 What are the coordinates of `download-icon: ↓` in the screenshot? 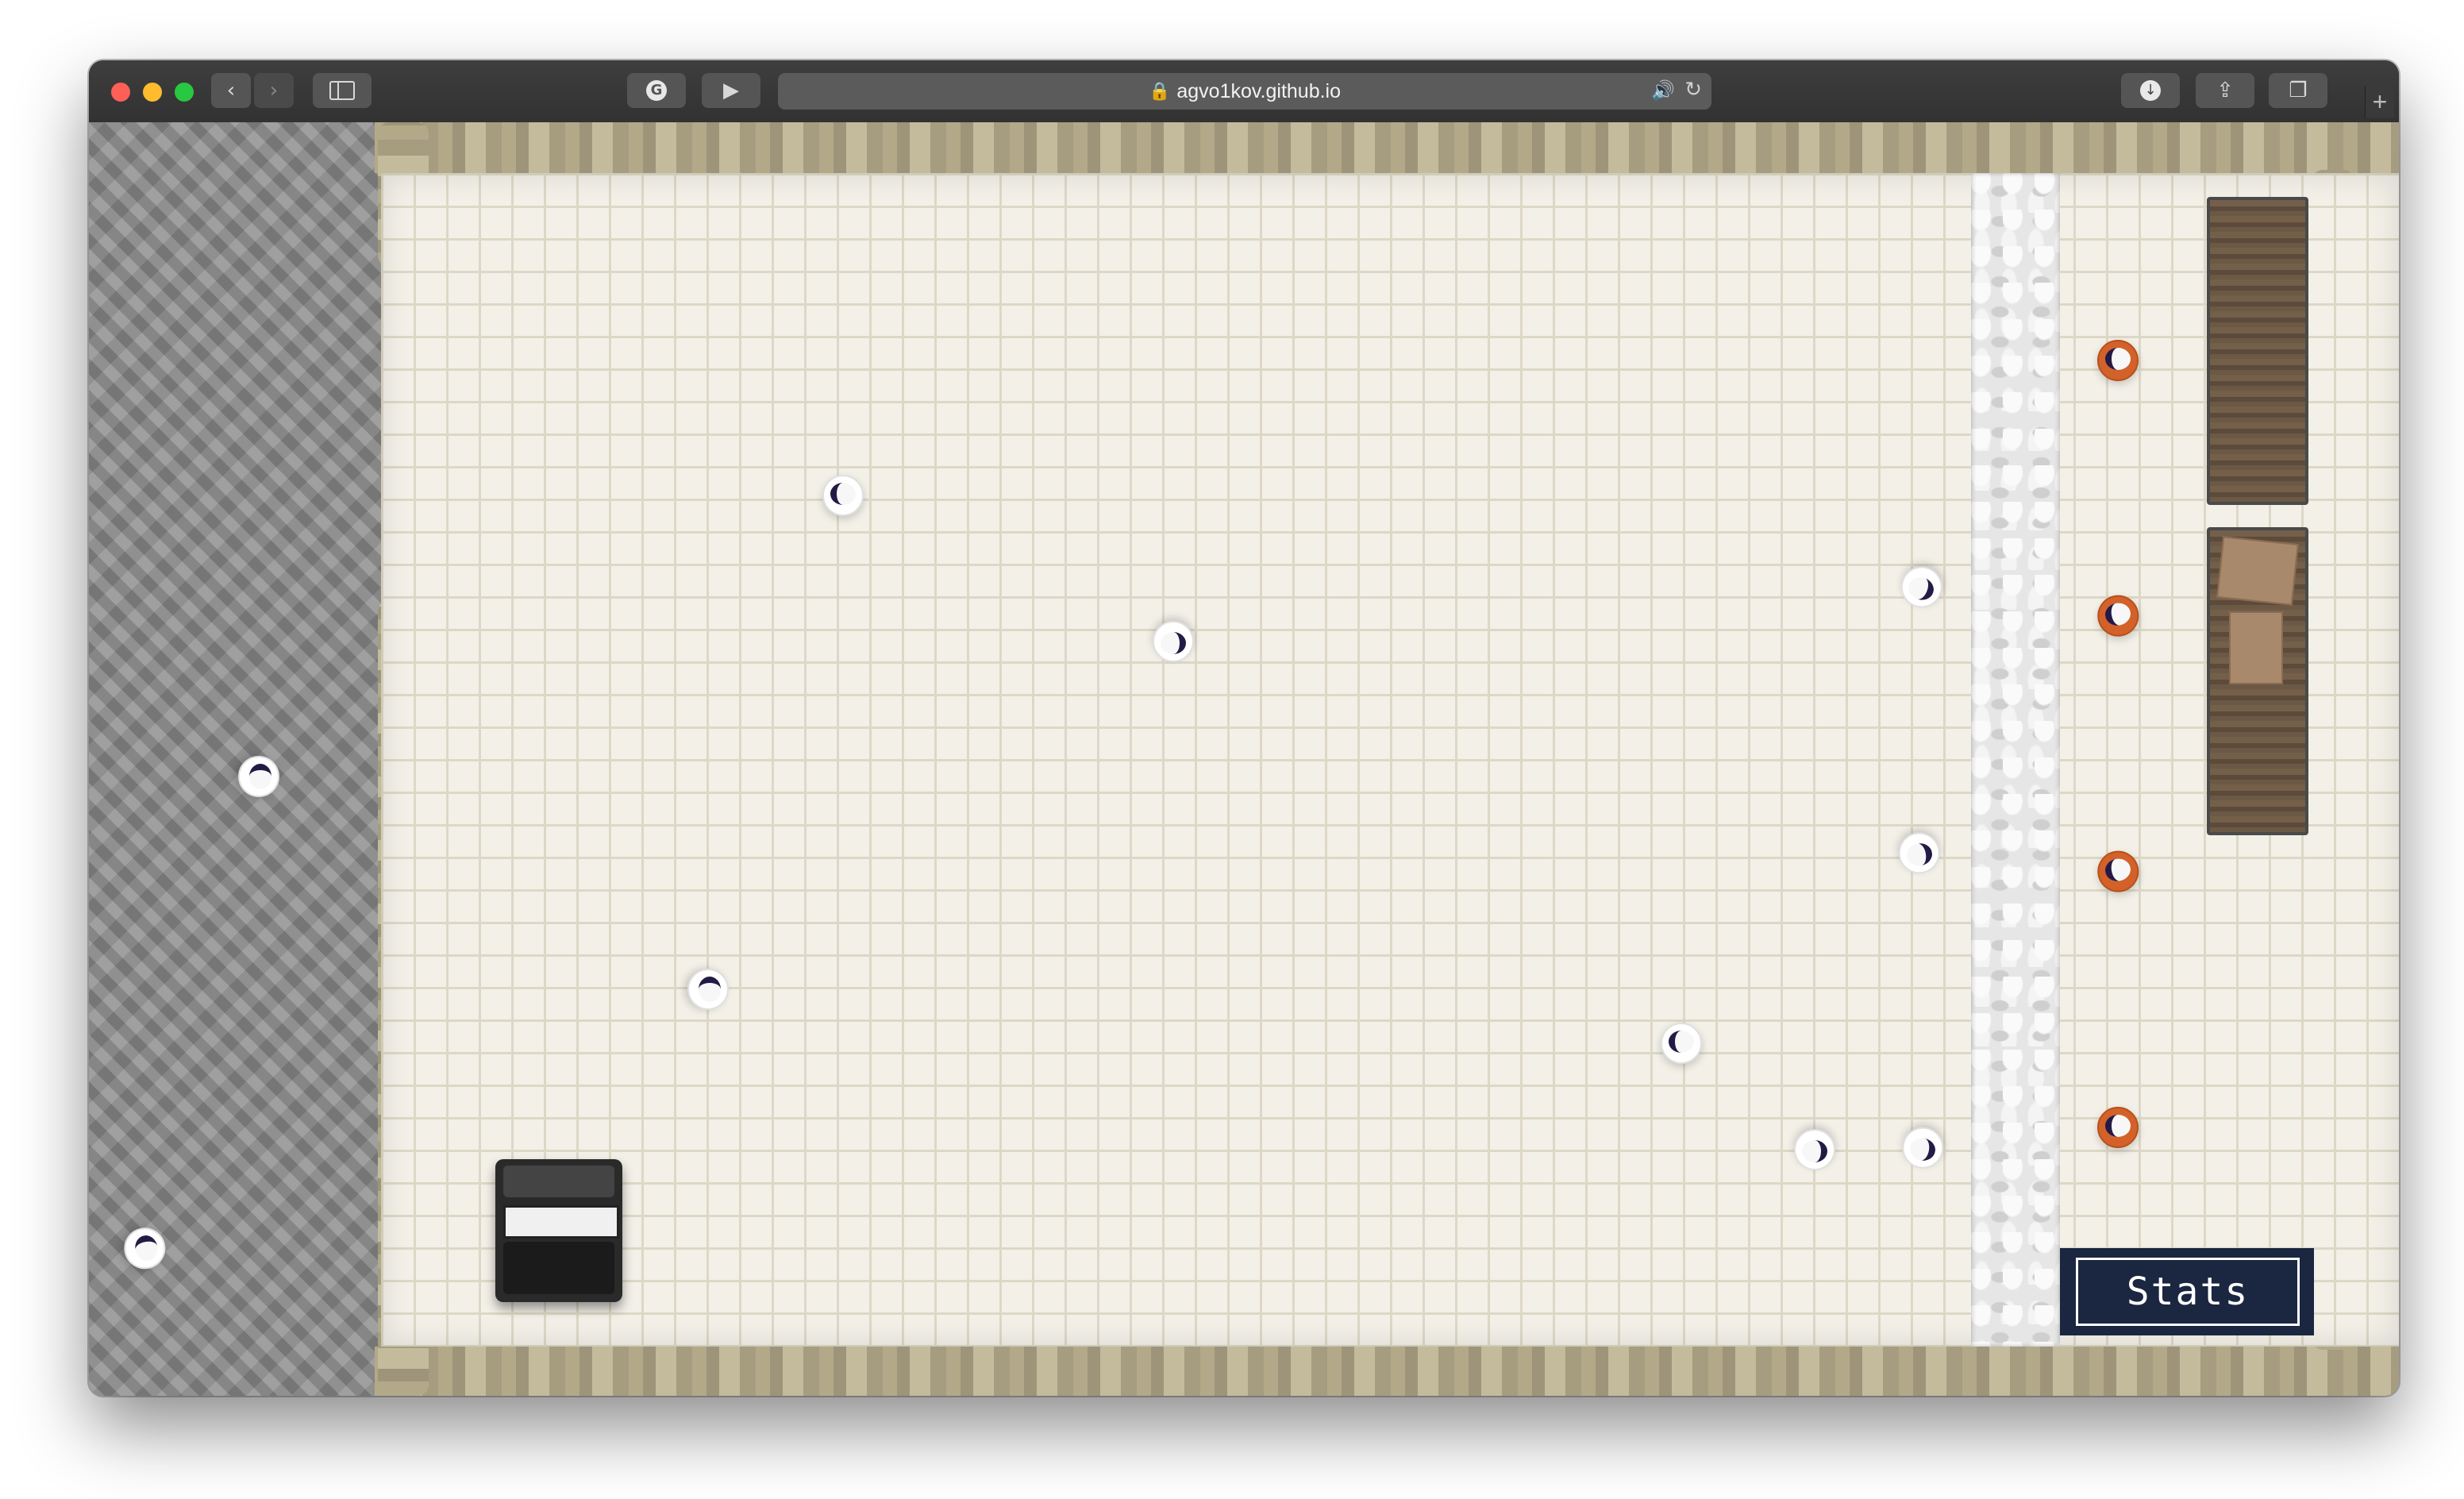 It's located at (2150, 90).